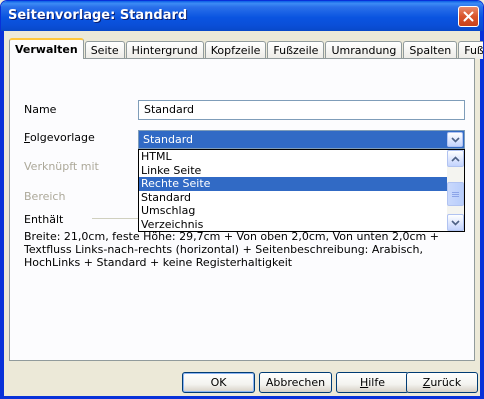 Image resolution: width=484 pixels, height=399 pixels. Describe the element at coordinates (235, 50) in the screenshot. I see `tab-kopfzeile: Kopfzeile` at that location.